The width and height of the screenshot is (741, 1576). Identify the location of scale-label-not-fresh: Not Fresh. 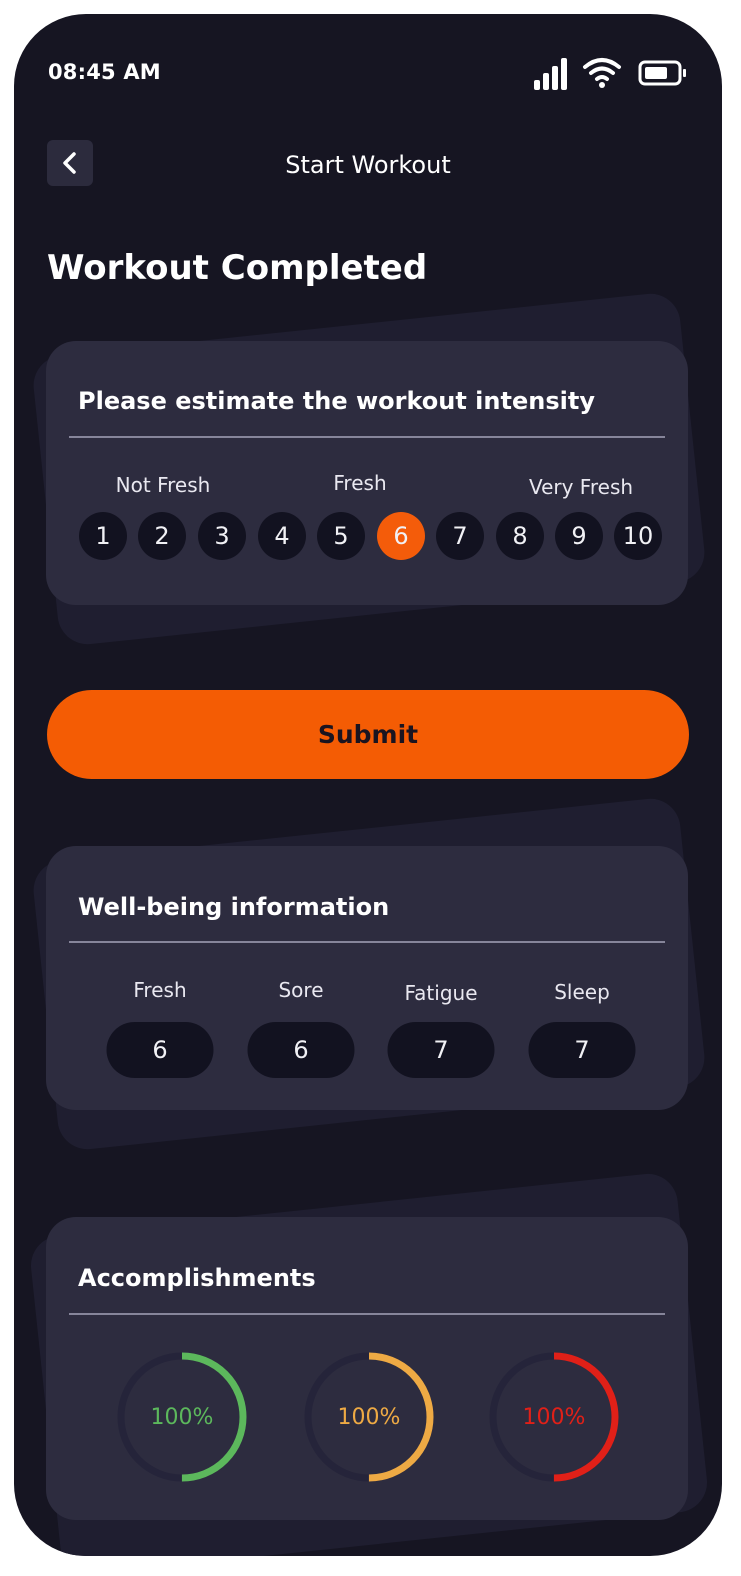
(163, 485).